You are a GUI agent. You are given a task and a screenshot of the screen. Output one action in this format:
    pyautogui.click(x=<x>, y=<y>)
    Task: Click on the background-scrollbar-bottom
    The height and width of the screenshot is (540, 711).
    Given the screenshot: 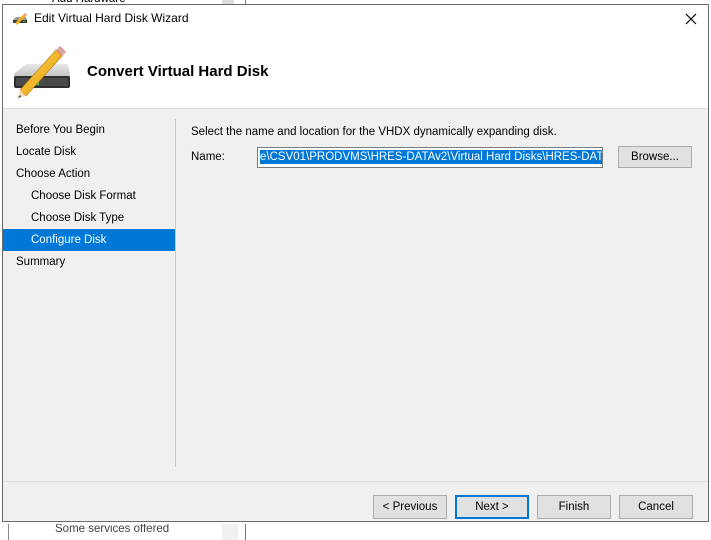 What is the action you would take?
    pyautogui.click(x=230, y=532)
    